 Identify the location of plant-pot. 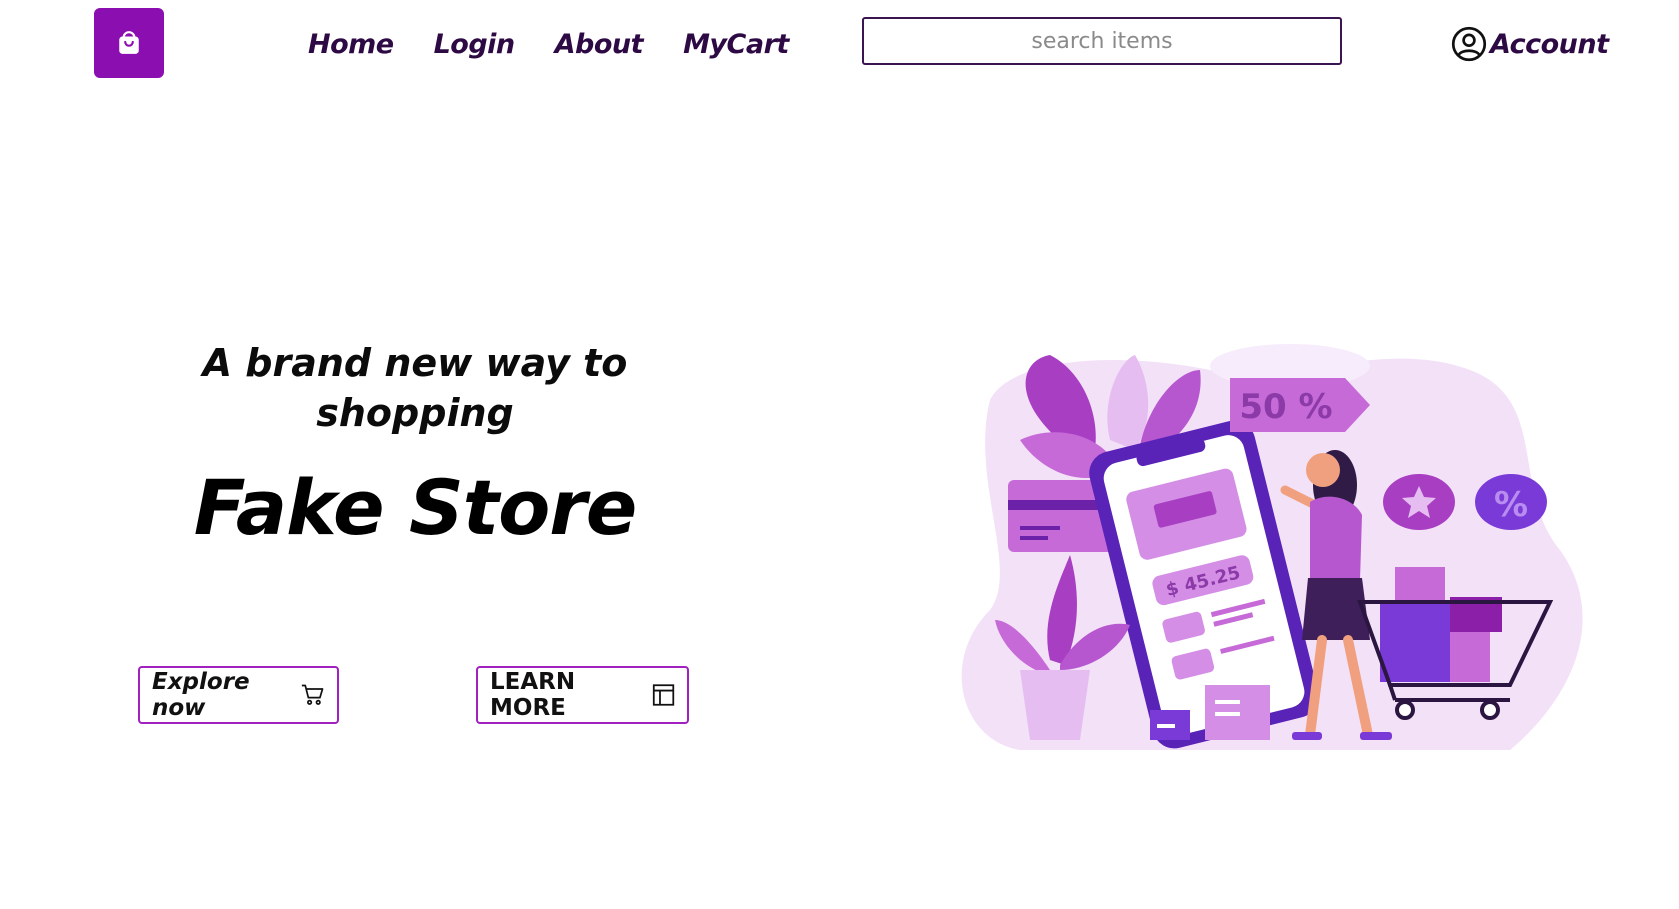
(1055, 705).